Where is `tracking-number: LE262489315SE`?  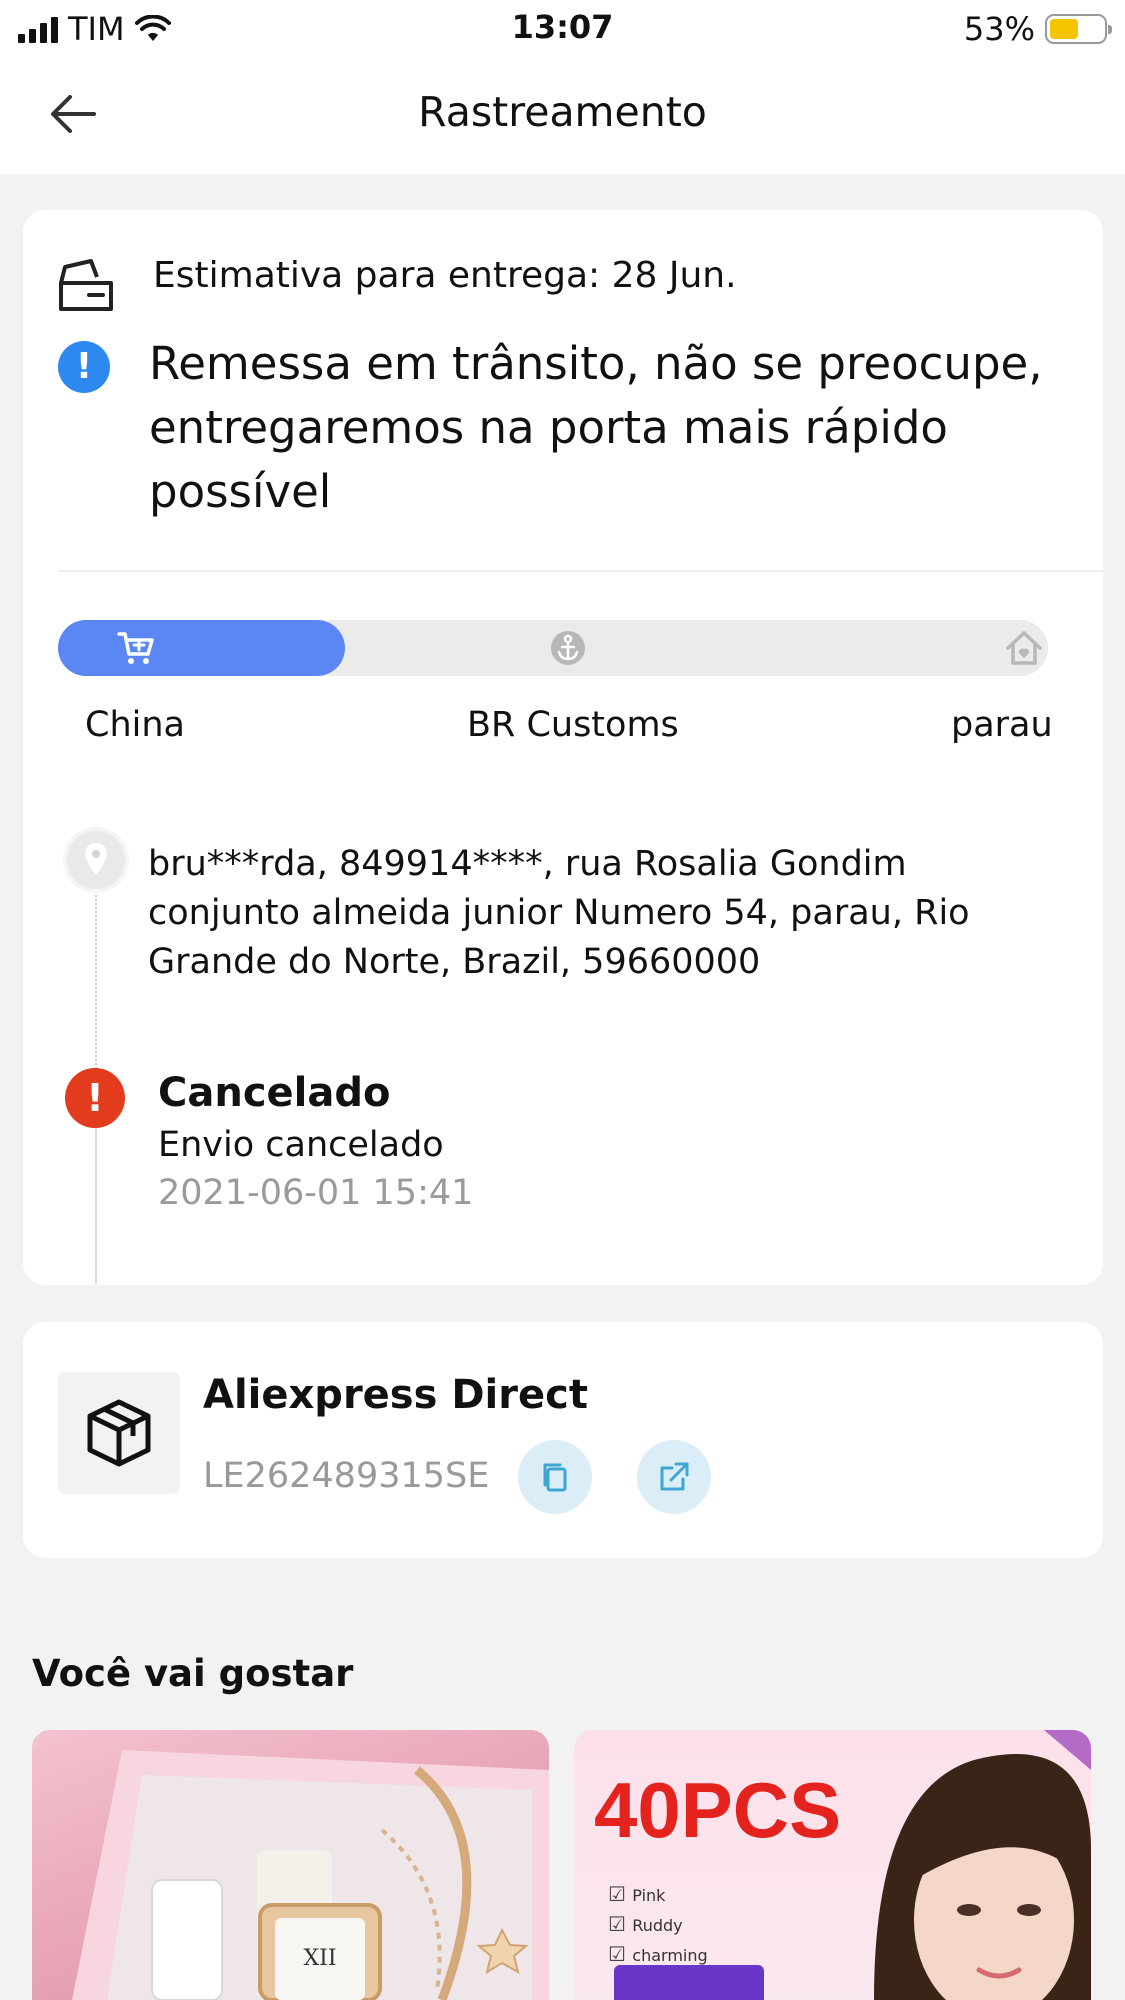
tracking-number: LE262489315SE is located at coordinates (346, 1476).